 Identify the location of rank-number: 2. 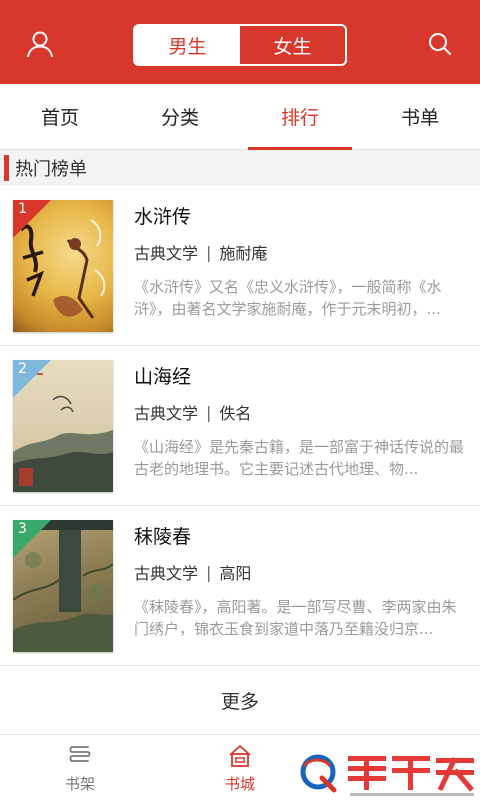
(22, 369).